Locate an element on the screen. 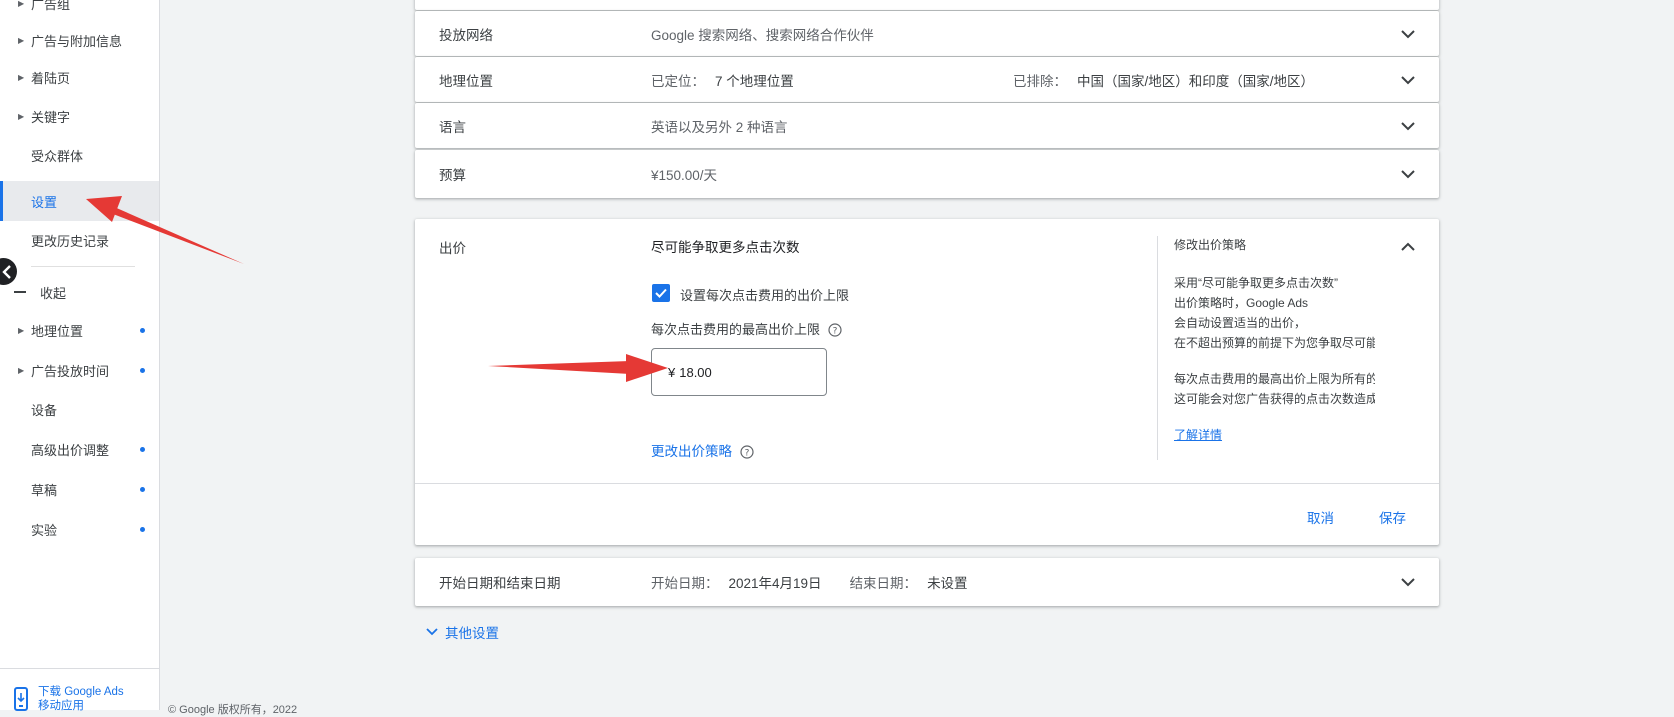  nav-item-keywords: ▶ 关键字 is located at coordinates (79, 116).